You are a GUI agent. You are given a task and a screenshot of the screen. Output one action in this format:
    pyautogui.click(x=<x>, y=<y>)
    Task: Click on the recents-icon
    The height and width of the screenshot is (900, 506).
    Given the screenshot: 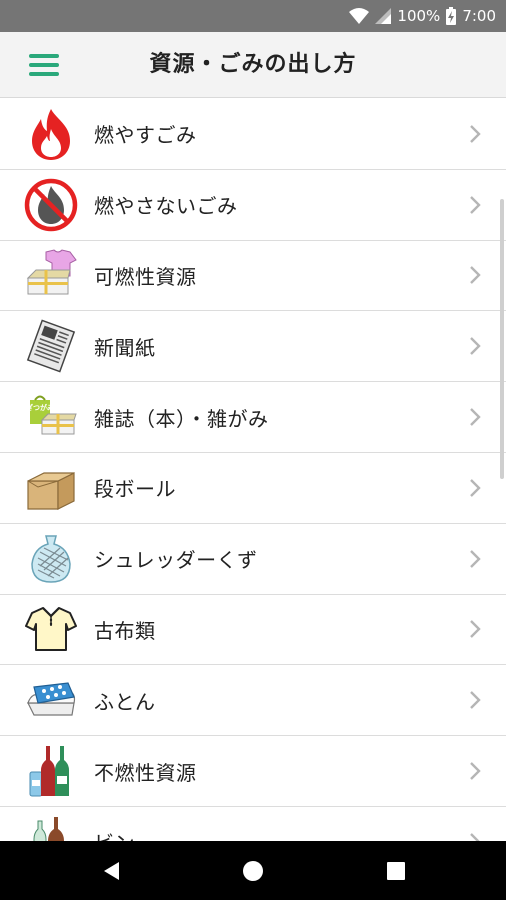 What is the action you would take?
    pyautogui.click(x=396, y=870)
    